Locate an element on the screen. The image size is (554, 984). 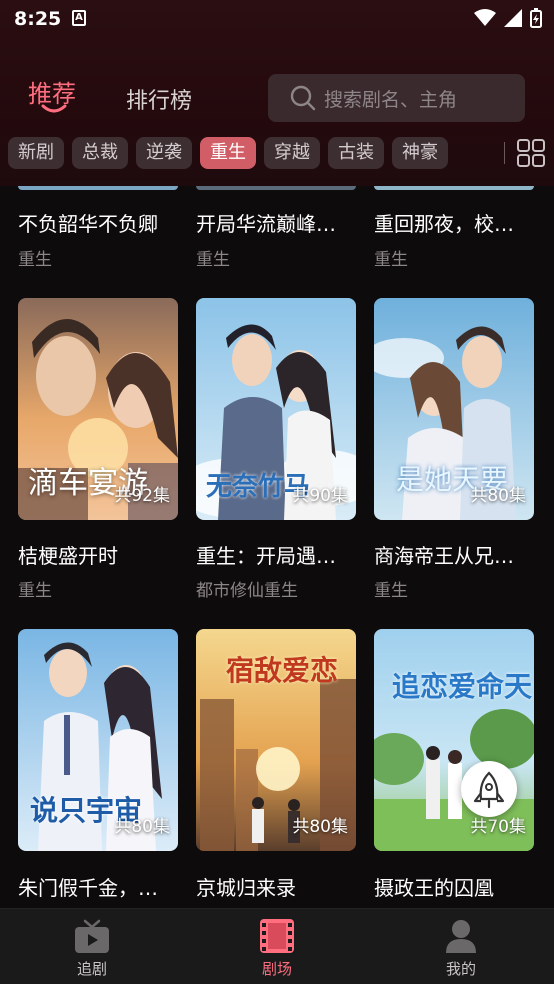
signal-icon is located at coordinates (513, 18).